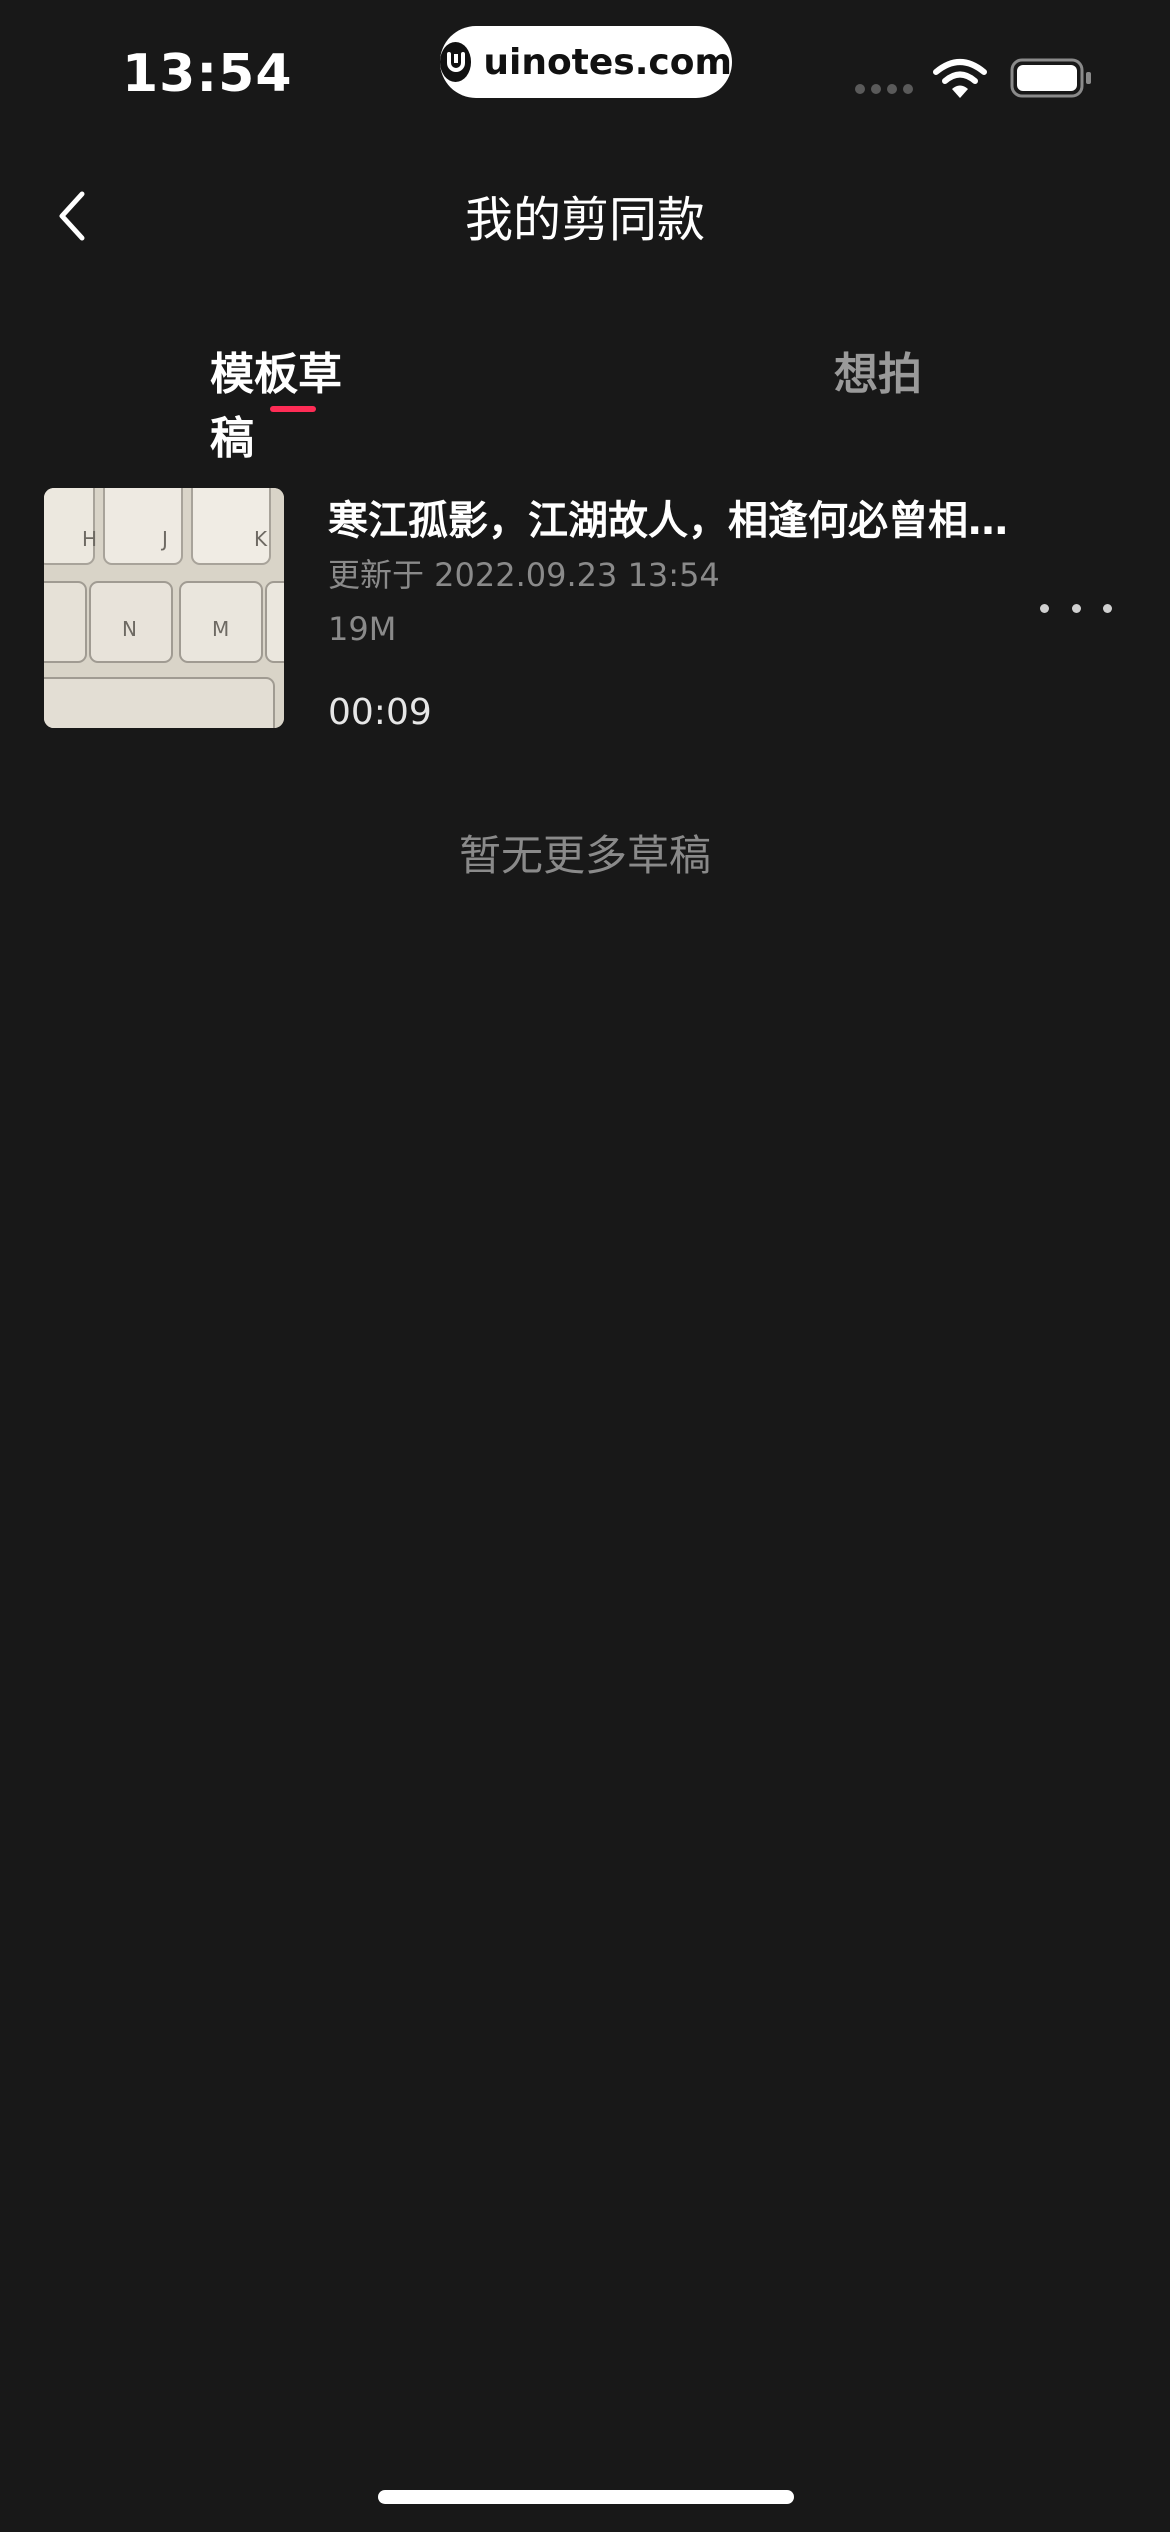  What do you see at coordinates (1044, 608) in the screenshot?
I see `more-horizontal-icon` at bounding box center [1044, 608].